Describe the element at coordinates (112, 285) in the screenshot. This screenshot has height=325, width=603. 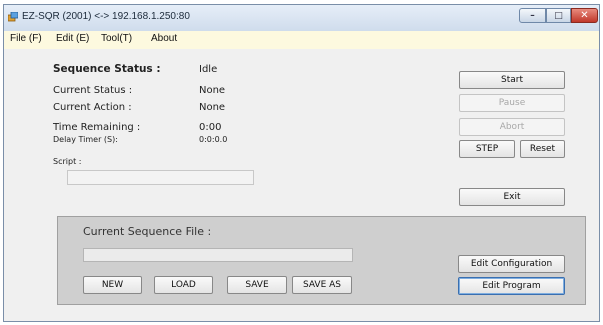
I see `new-button: NEW` at that location.